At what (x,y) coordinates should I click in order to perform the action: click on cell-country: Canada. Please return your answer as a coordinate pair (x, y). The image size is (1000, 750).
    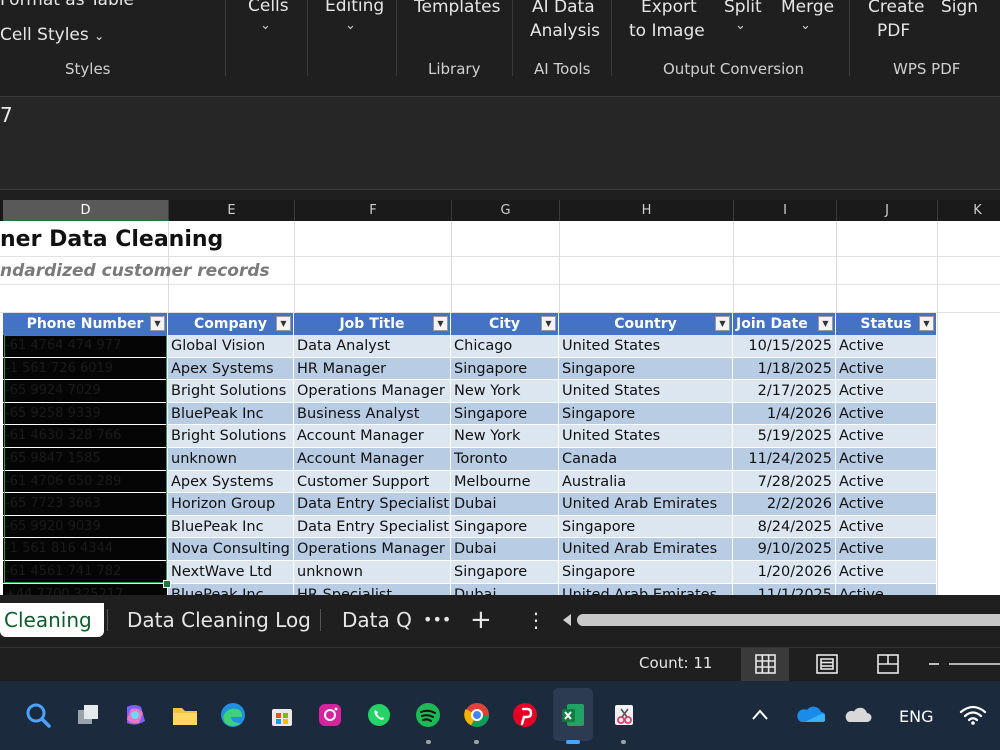
    Looking at the image, I should click on (646, 459).